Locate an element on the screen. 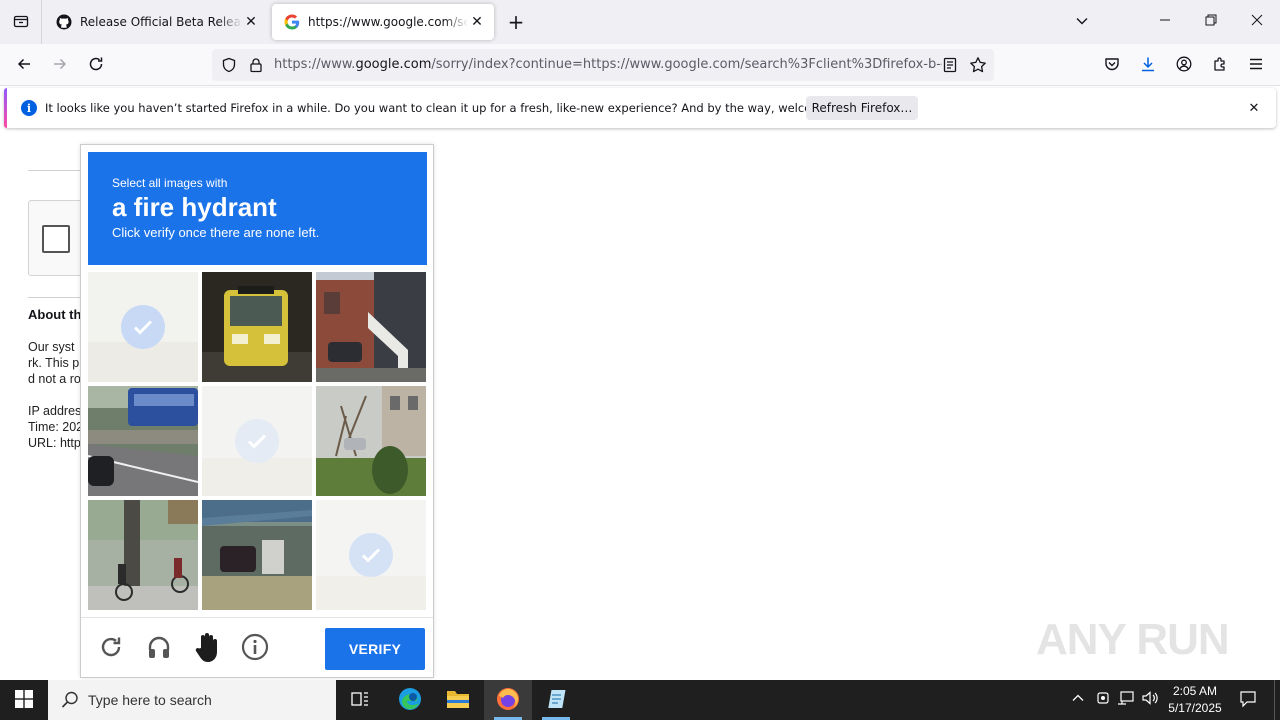 This screenshot has height=720, width=1280. tab-list-button is located at coordinates (21, 22).